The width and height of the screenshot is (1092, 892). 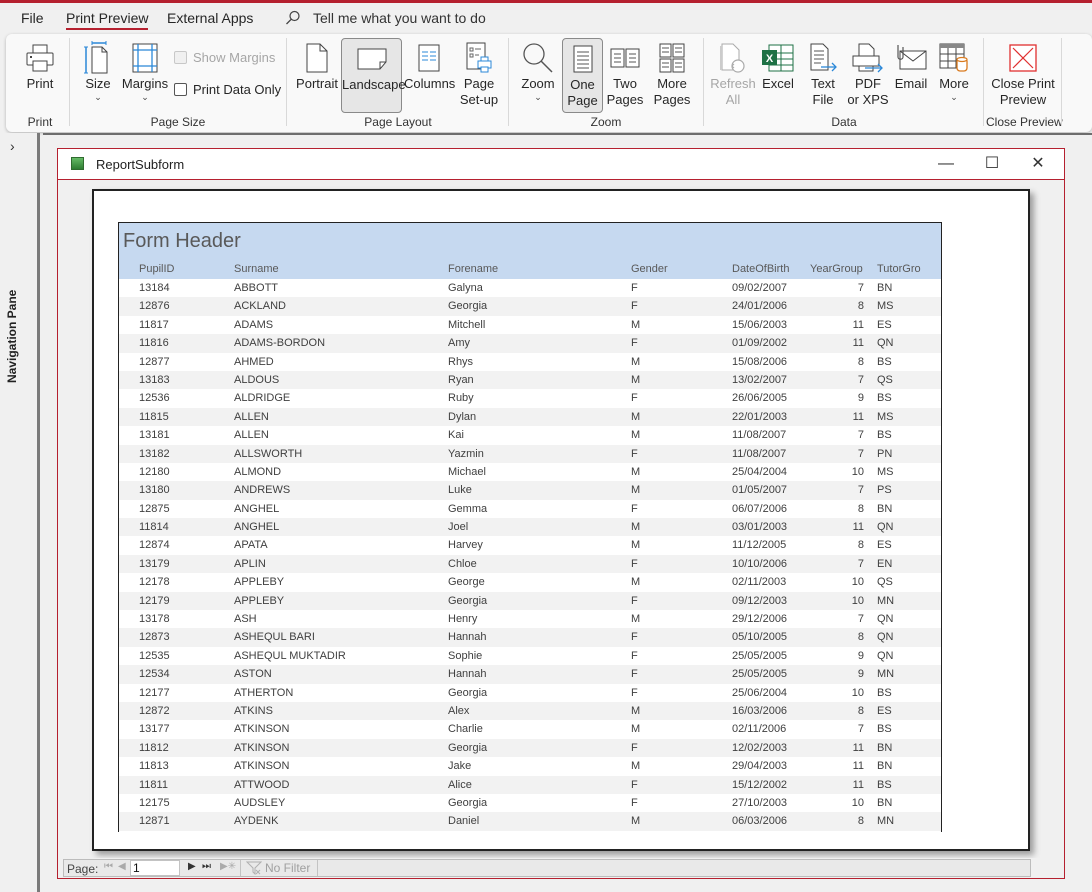 I want to click on landscape-button: Landscape, so click(x=373, y=75).